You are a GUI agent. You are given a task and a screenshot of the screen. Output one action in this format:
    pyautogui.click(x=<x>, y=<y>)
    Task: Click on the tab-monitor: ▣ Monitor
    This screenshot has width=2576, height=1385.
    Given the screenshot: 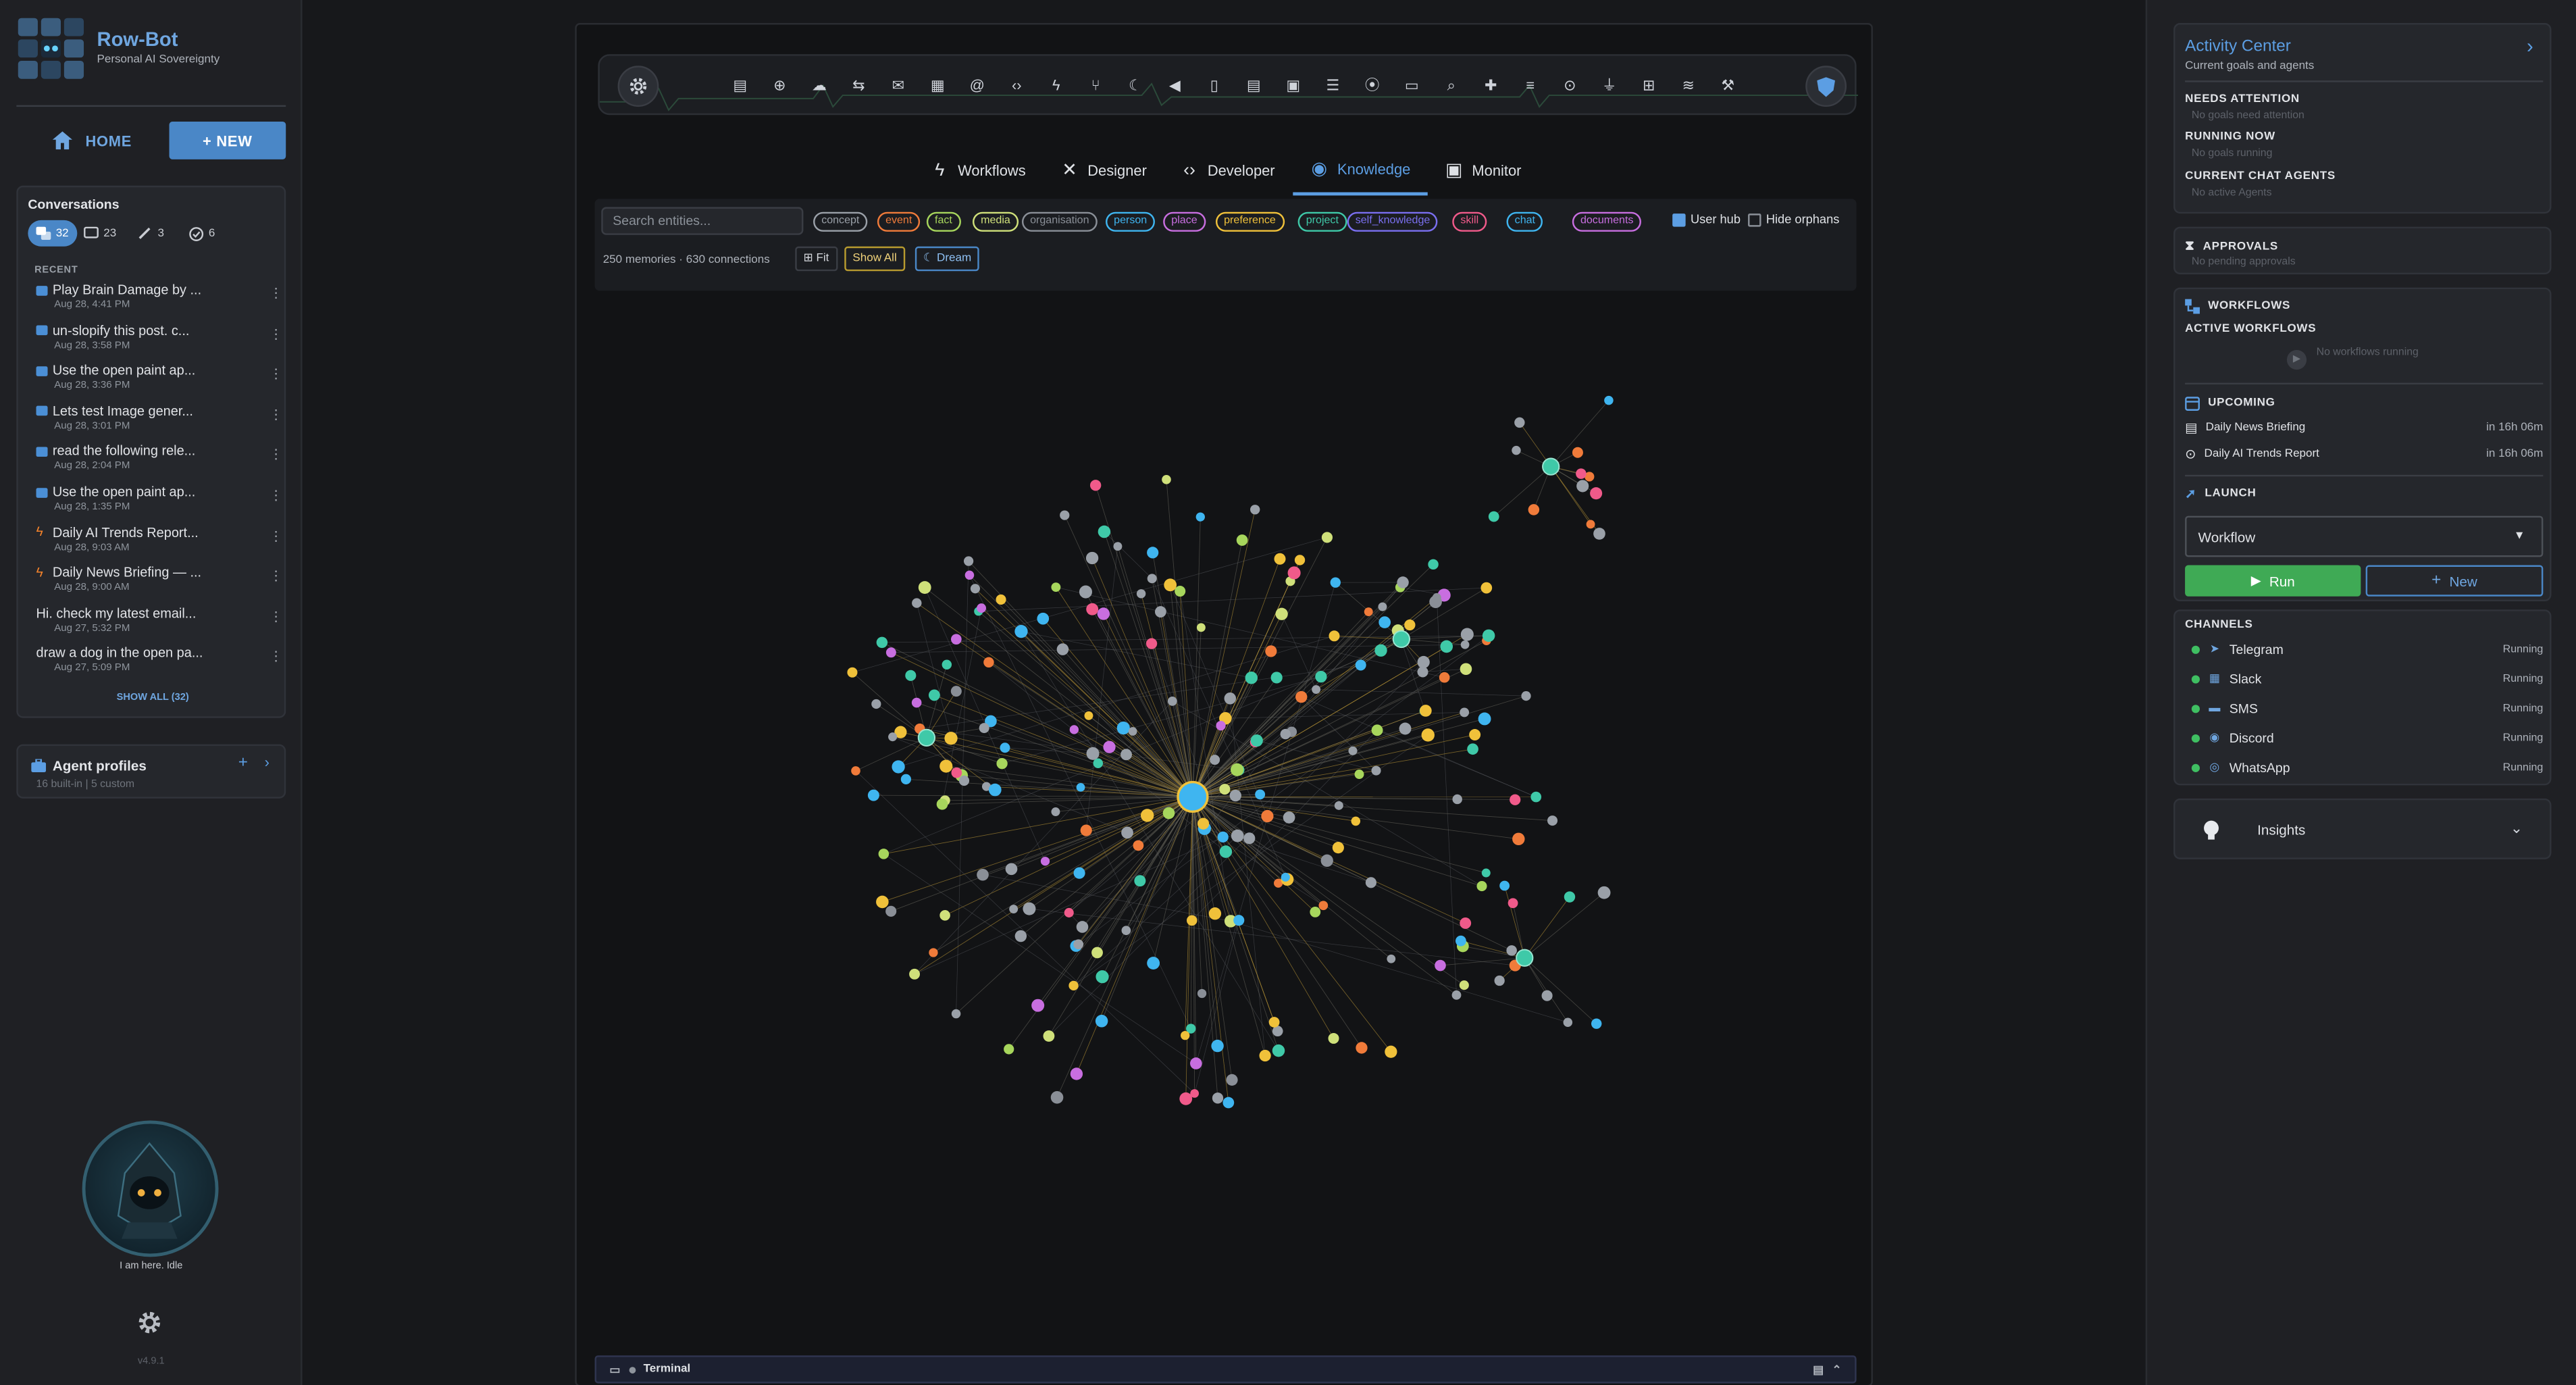 What is the action you would take?
    pyautogui.click(x=1489, y=170)
    